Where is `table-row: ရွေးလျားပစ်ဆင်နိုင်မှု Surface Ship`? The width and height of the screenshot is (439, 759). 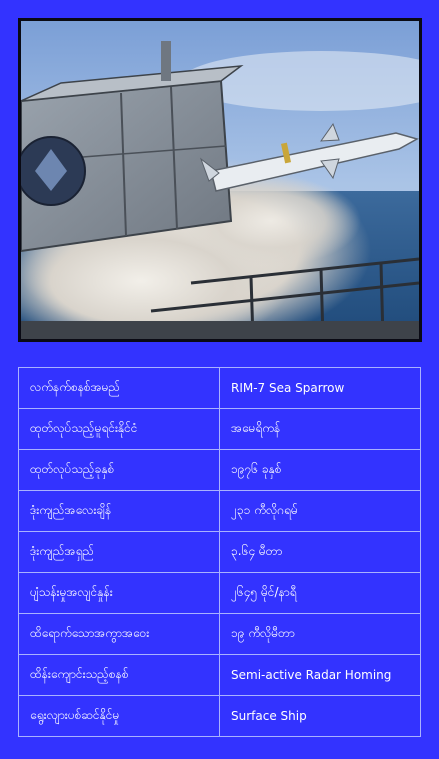 table-row: ရွေးလျားပစ်ဆင်နိုင်မှု Surface Ship is located at coordinates (219, 716).